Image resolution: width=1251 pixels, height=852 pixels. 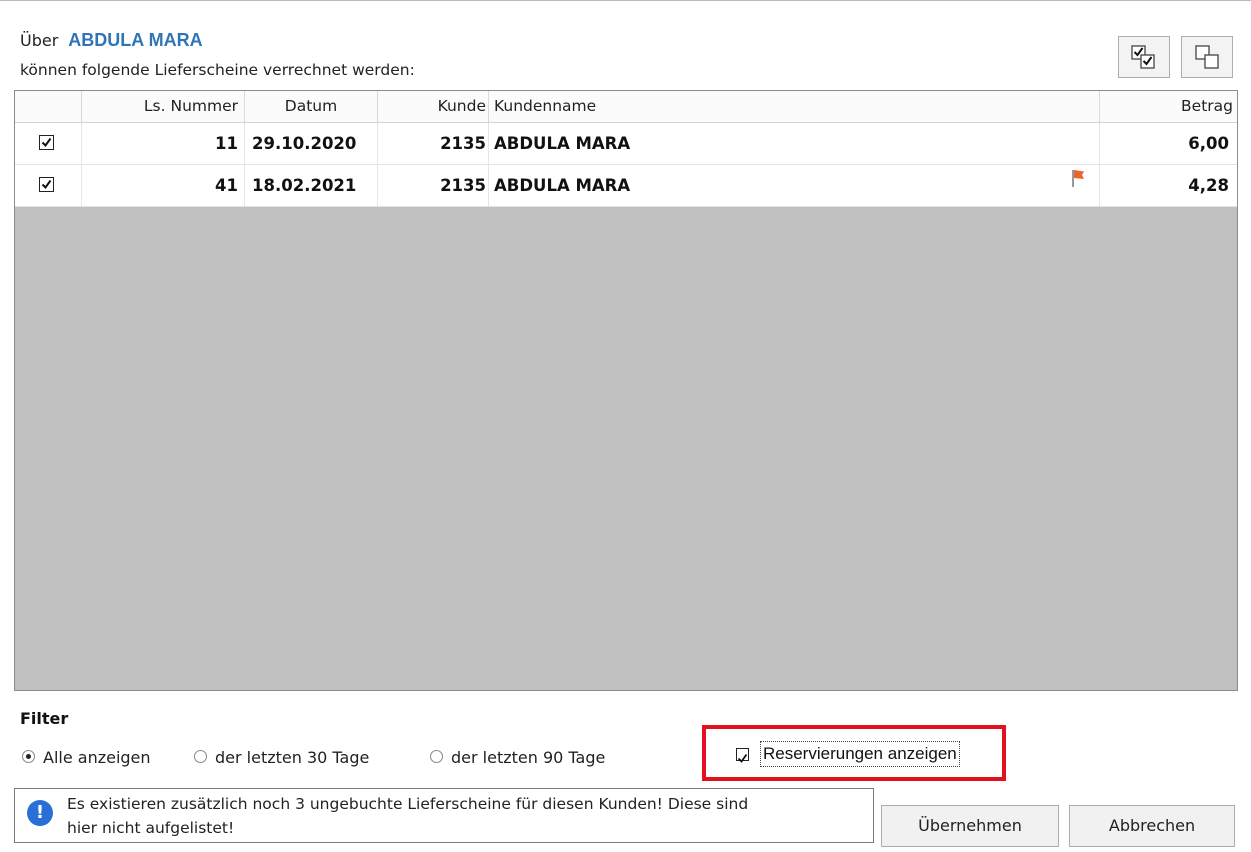 I want to click on reservations-label: Reservierungen anzeigen, so click(x=860, y=754).